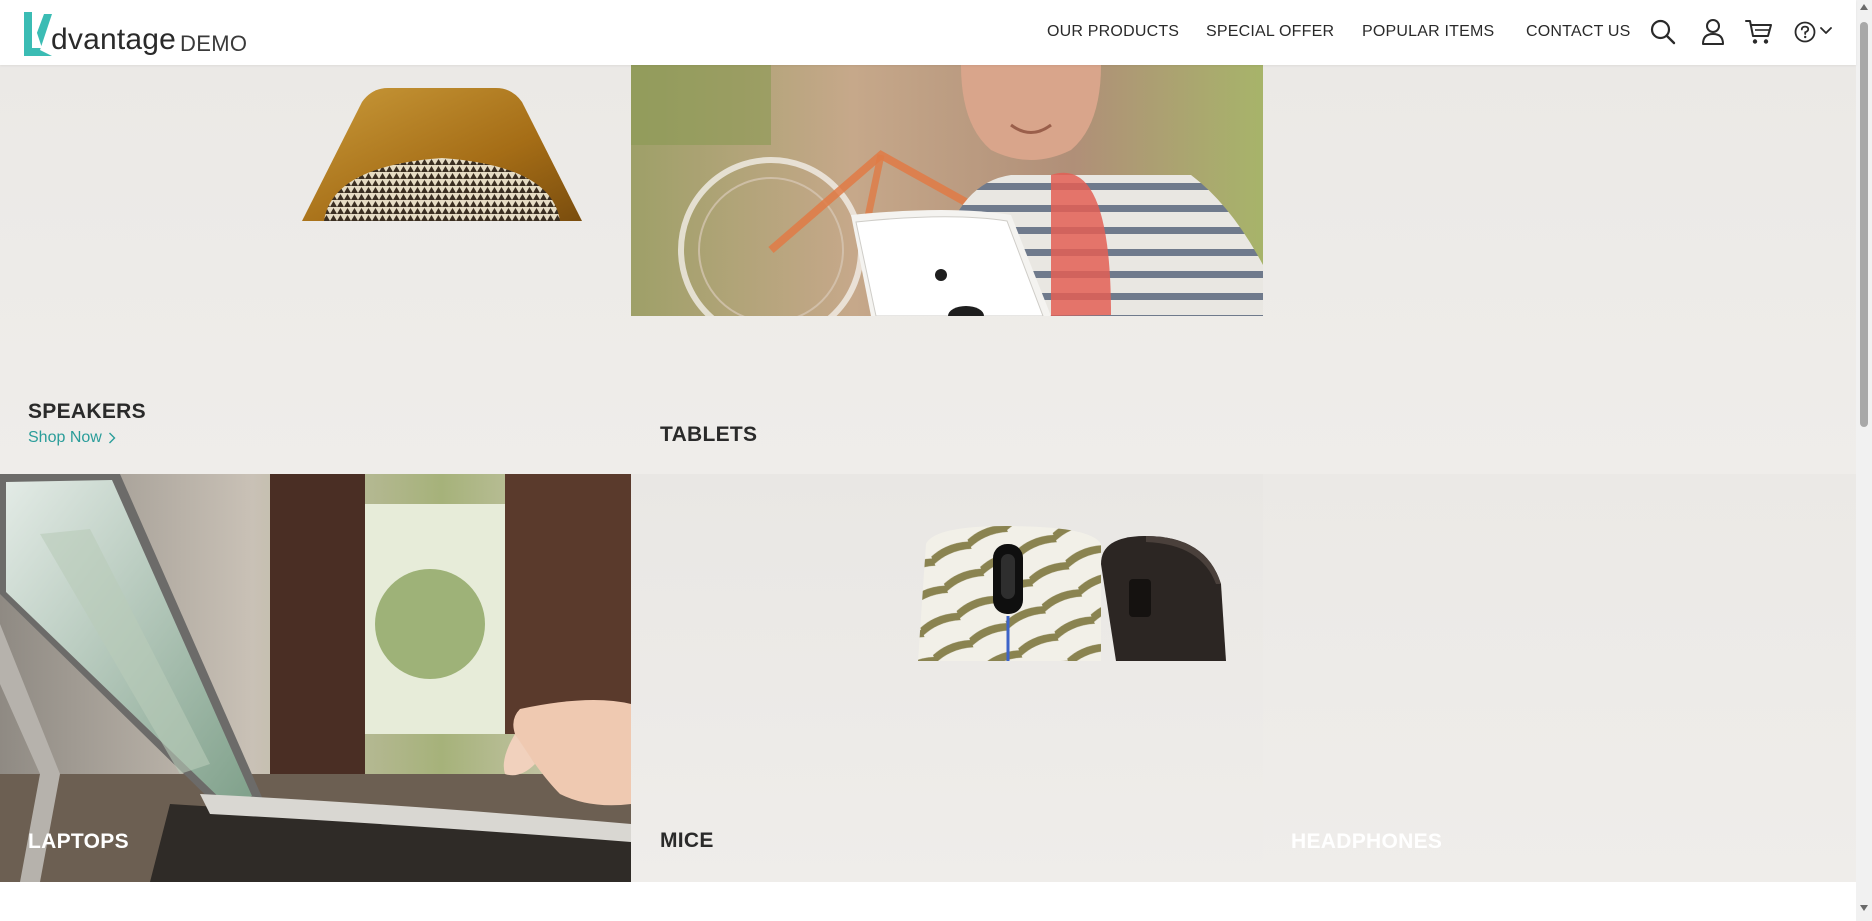  Describe the element at coordinates (78, 842) in the screenshot. I see `category-name-laptops: LAPTOPS` at that location.